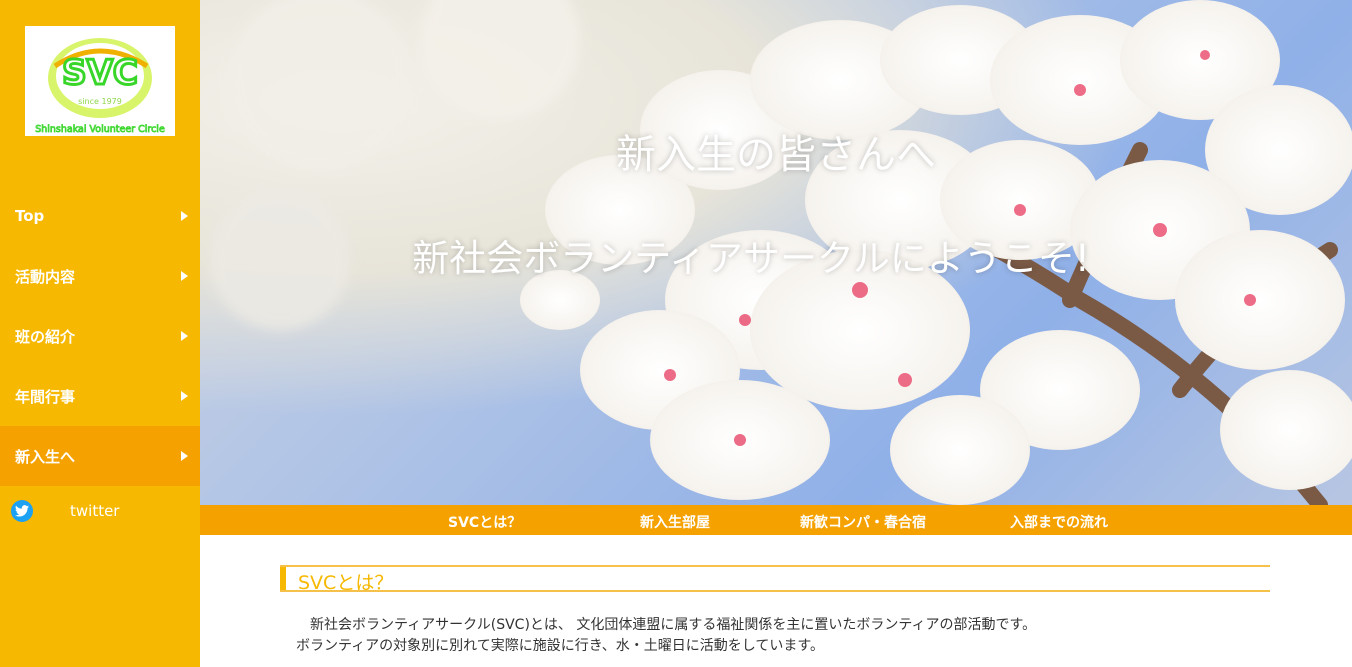 The width and height of the screenshot is (1352, 667). What do you see at coordinates (100, 73) in the screenshot?
I see `logo-mark: SVC` at bounding box center [100, 73].